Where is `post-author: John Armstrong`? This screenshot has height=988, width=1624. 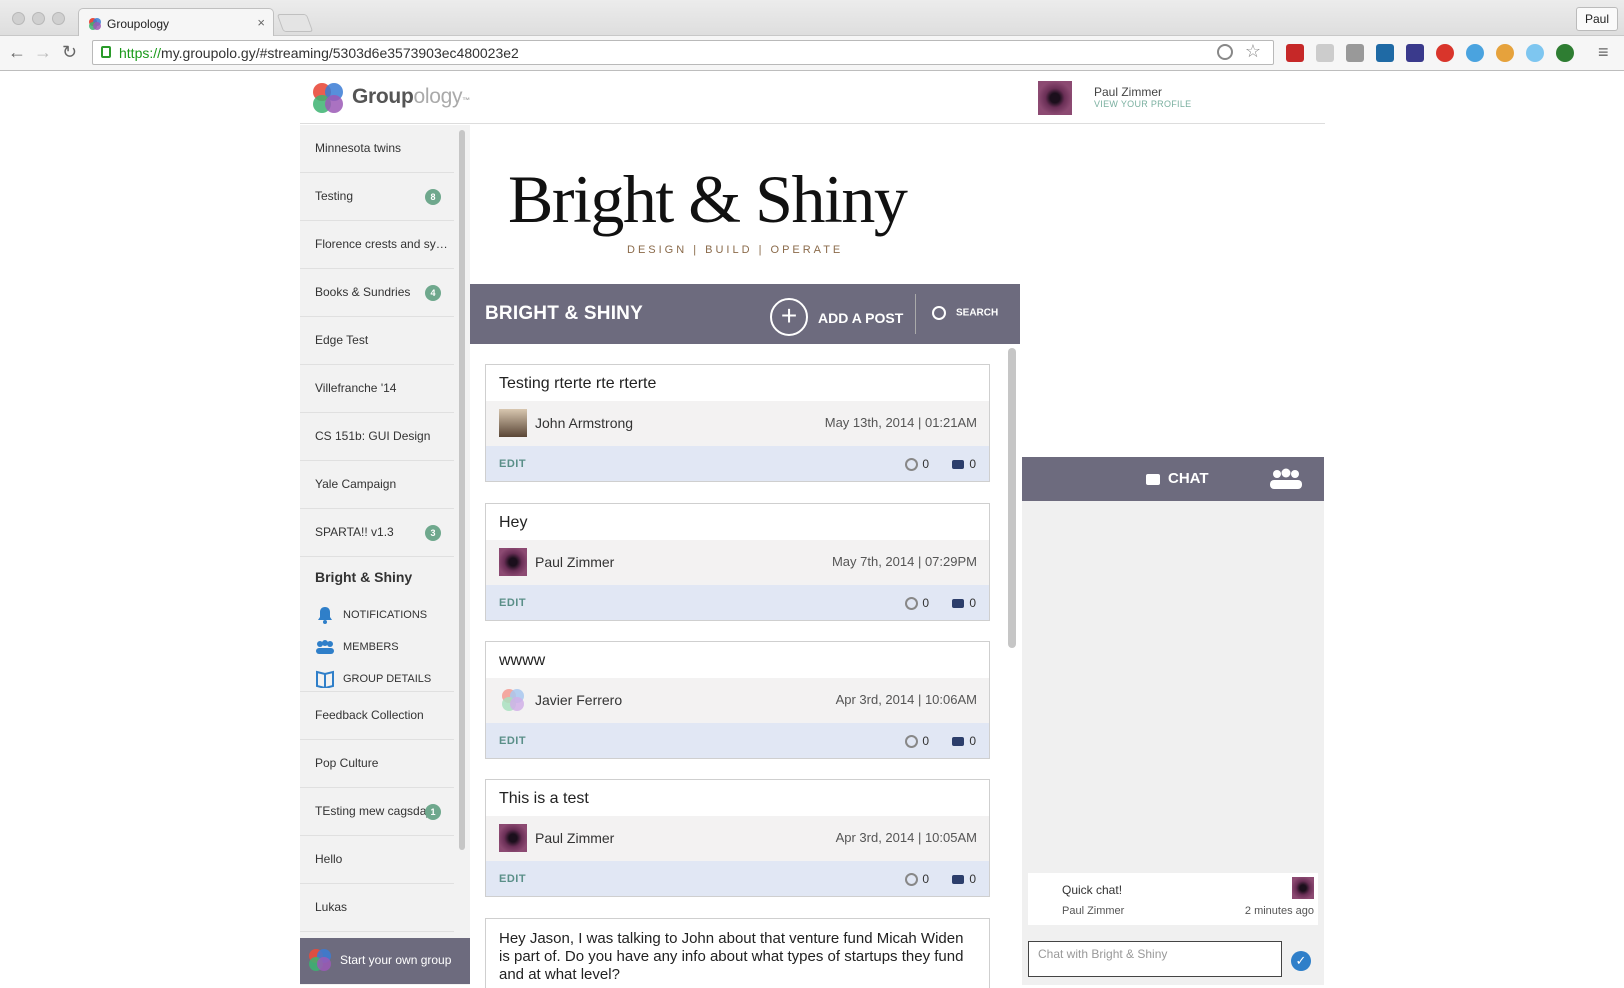
post-author: John Armstrong is located at coordinates (584, 423).